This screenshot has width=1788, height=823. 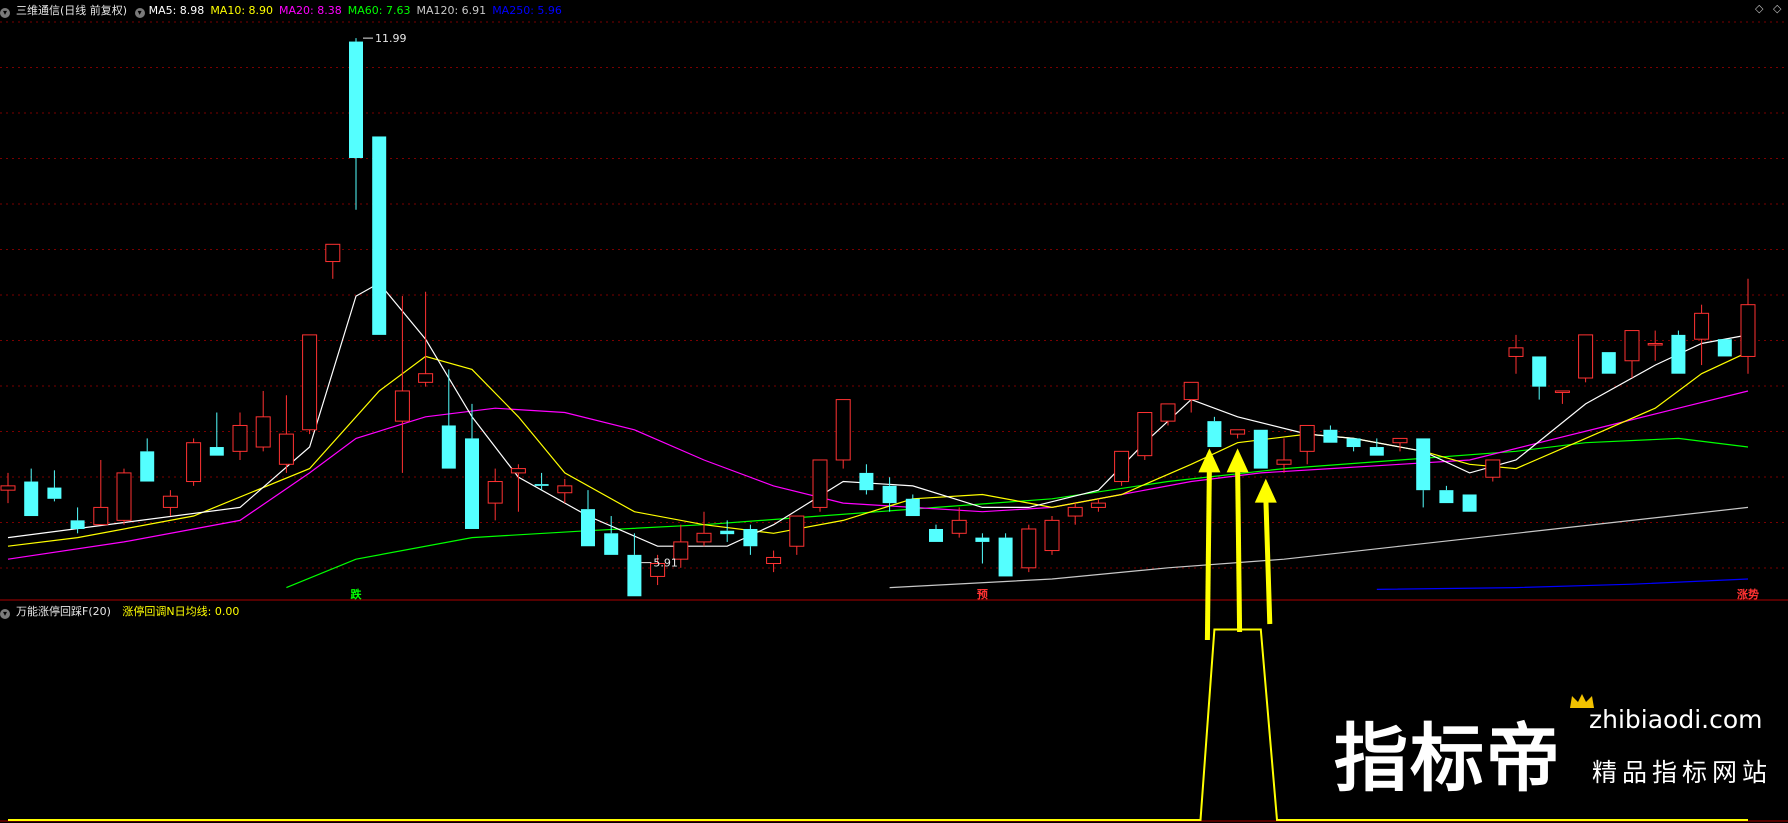 I want to click on indicator-settings-icon: ▾, so click(x=5, y=614).